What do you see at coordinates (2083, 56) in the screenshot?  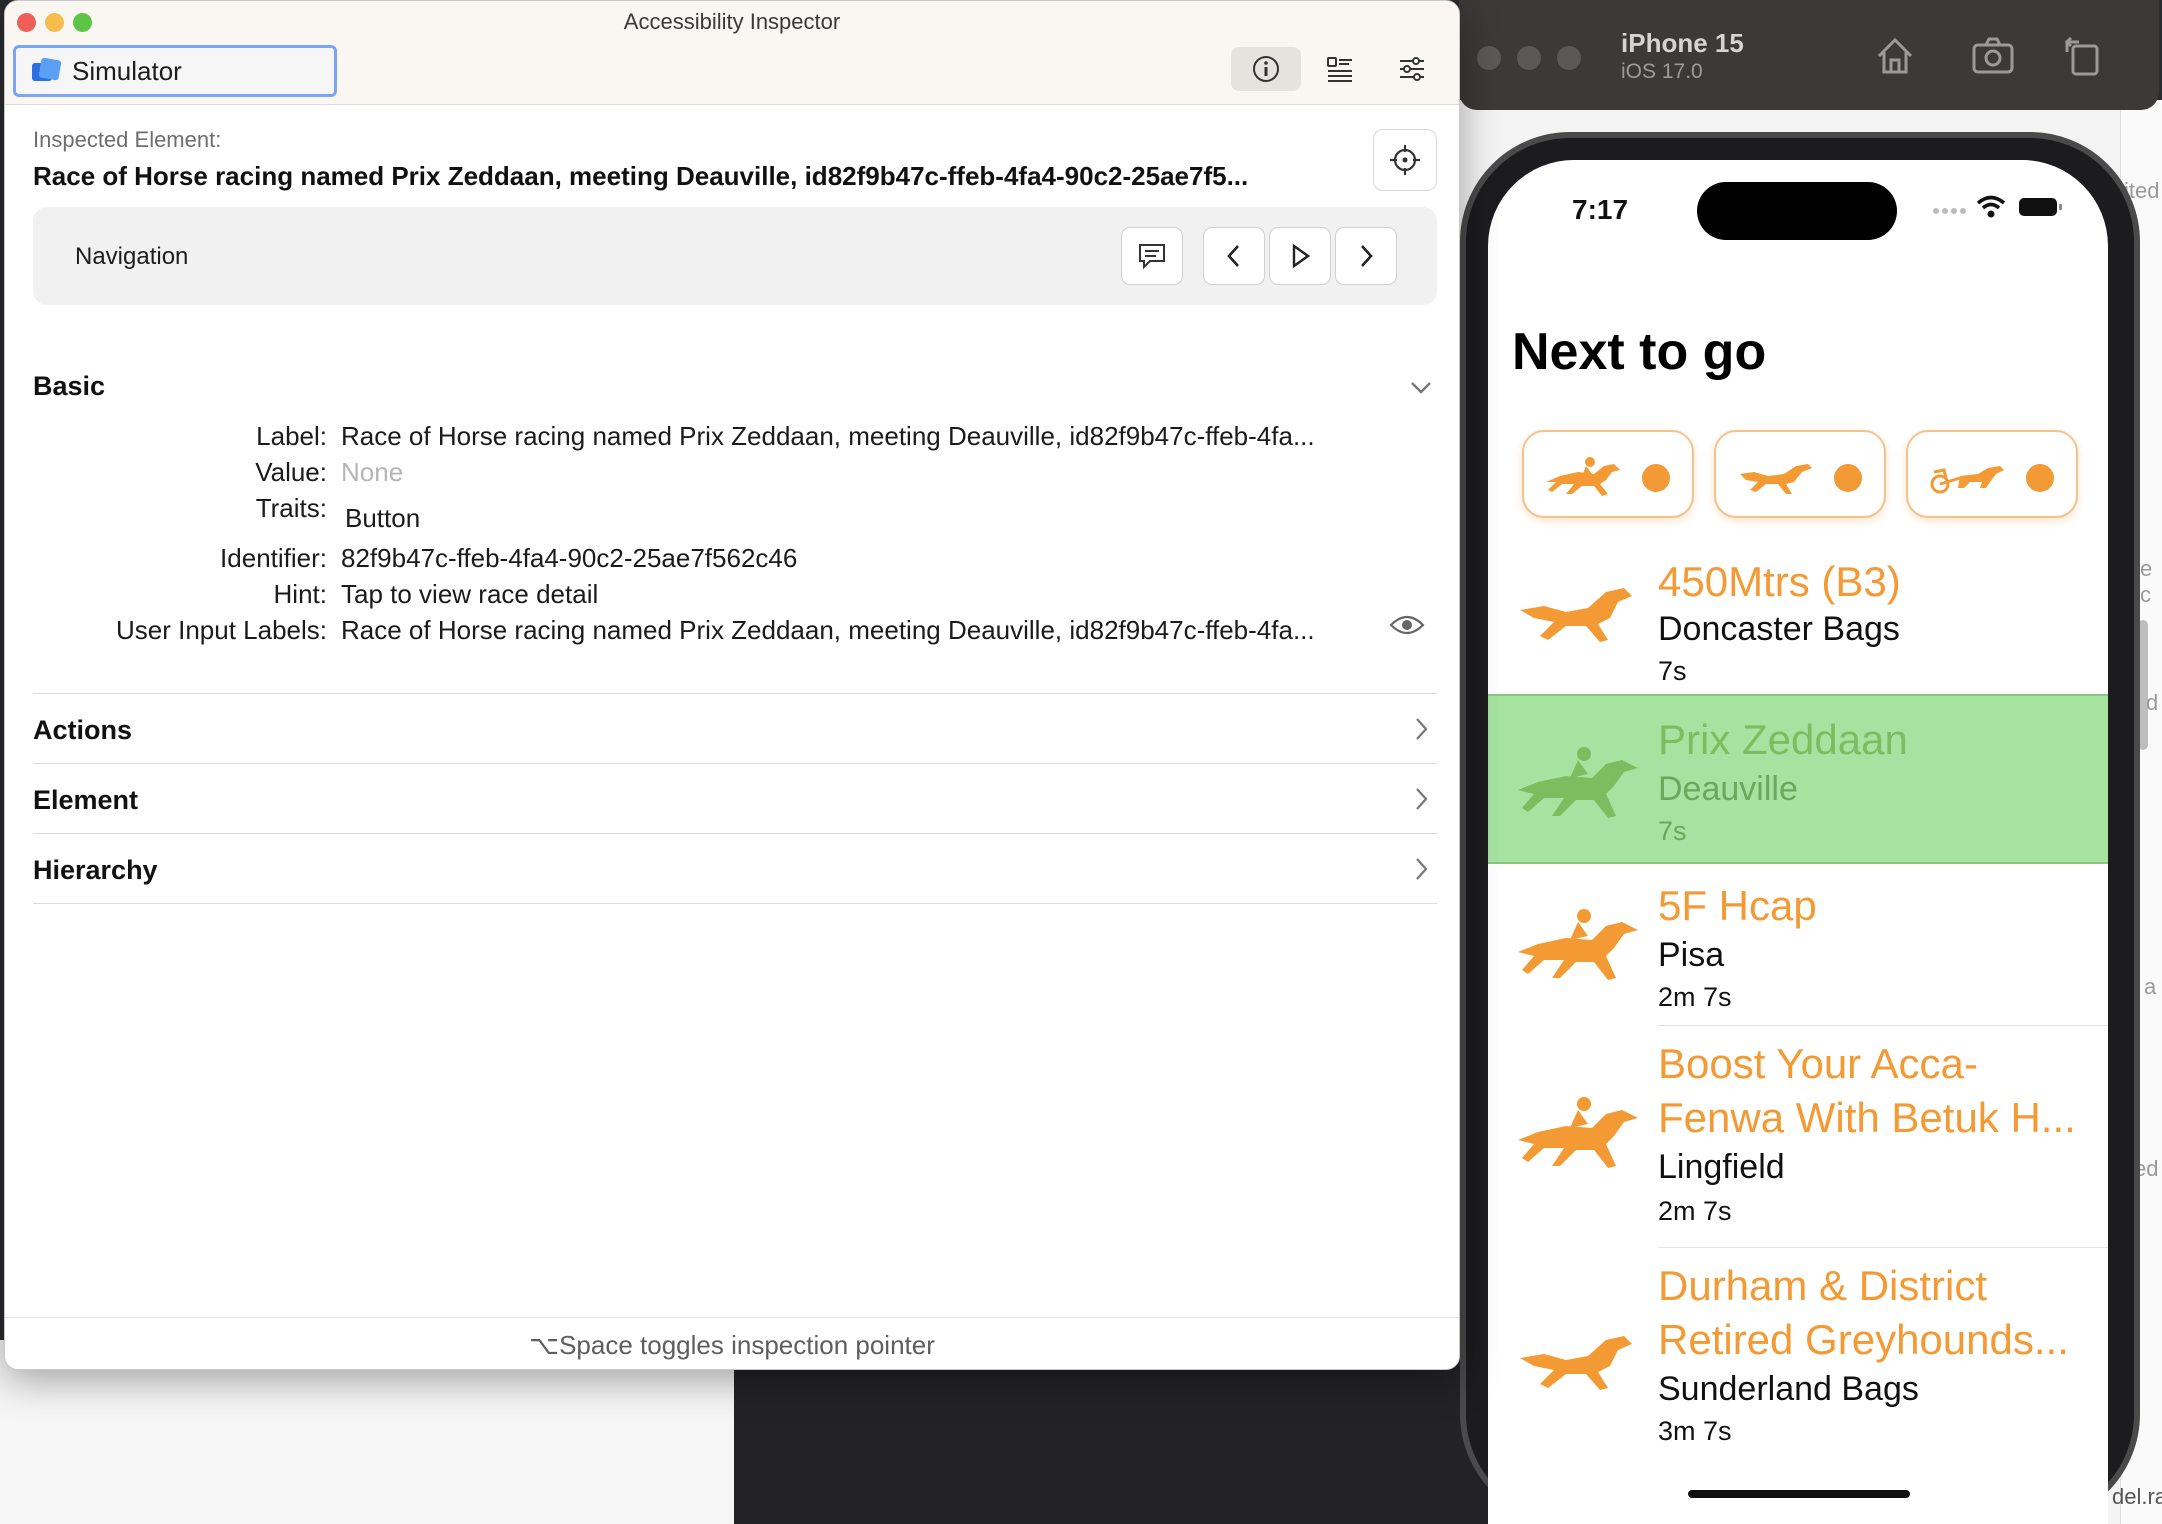 I see `rotate-icon` at bounding box center [2083, 56].